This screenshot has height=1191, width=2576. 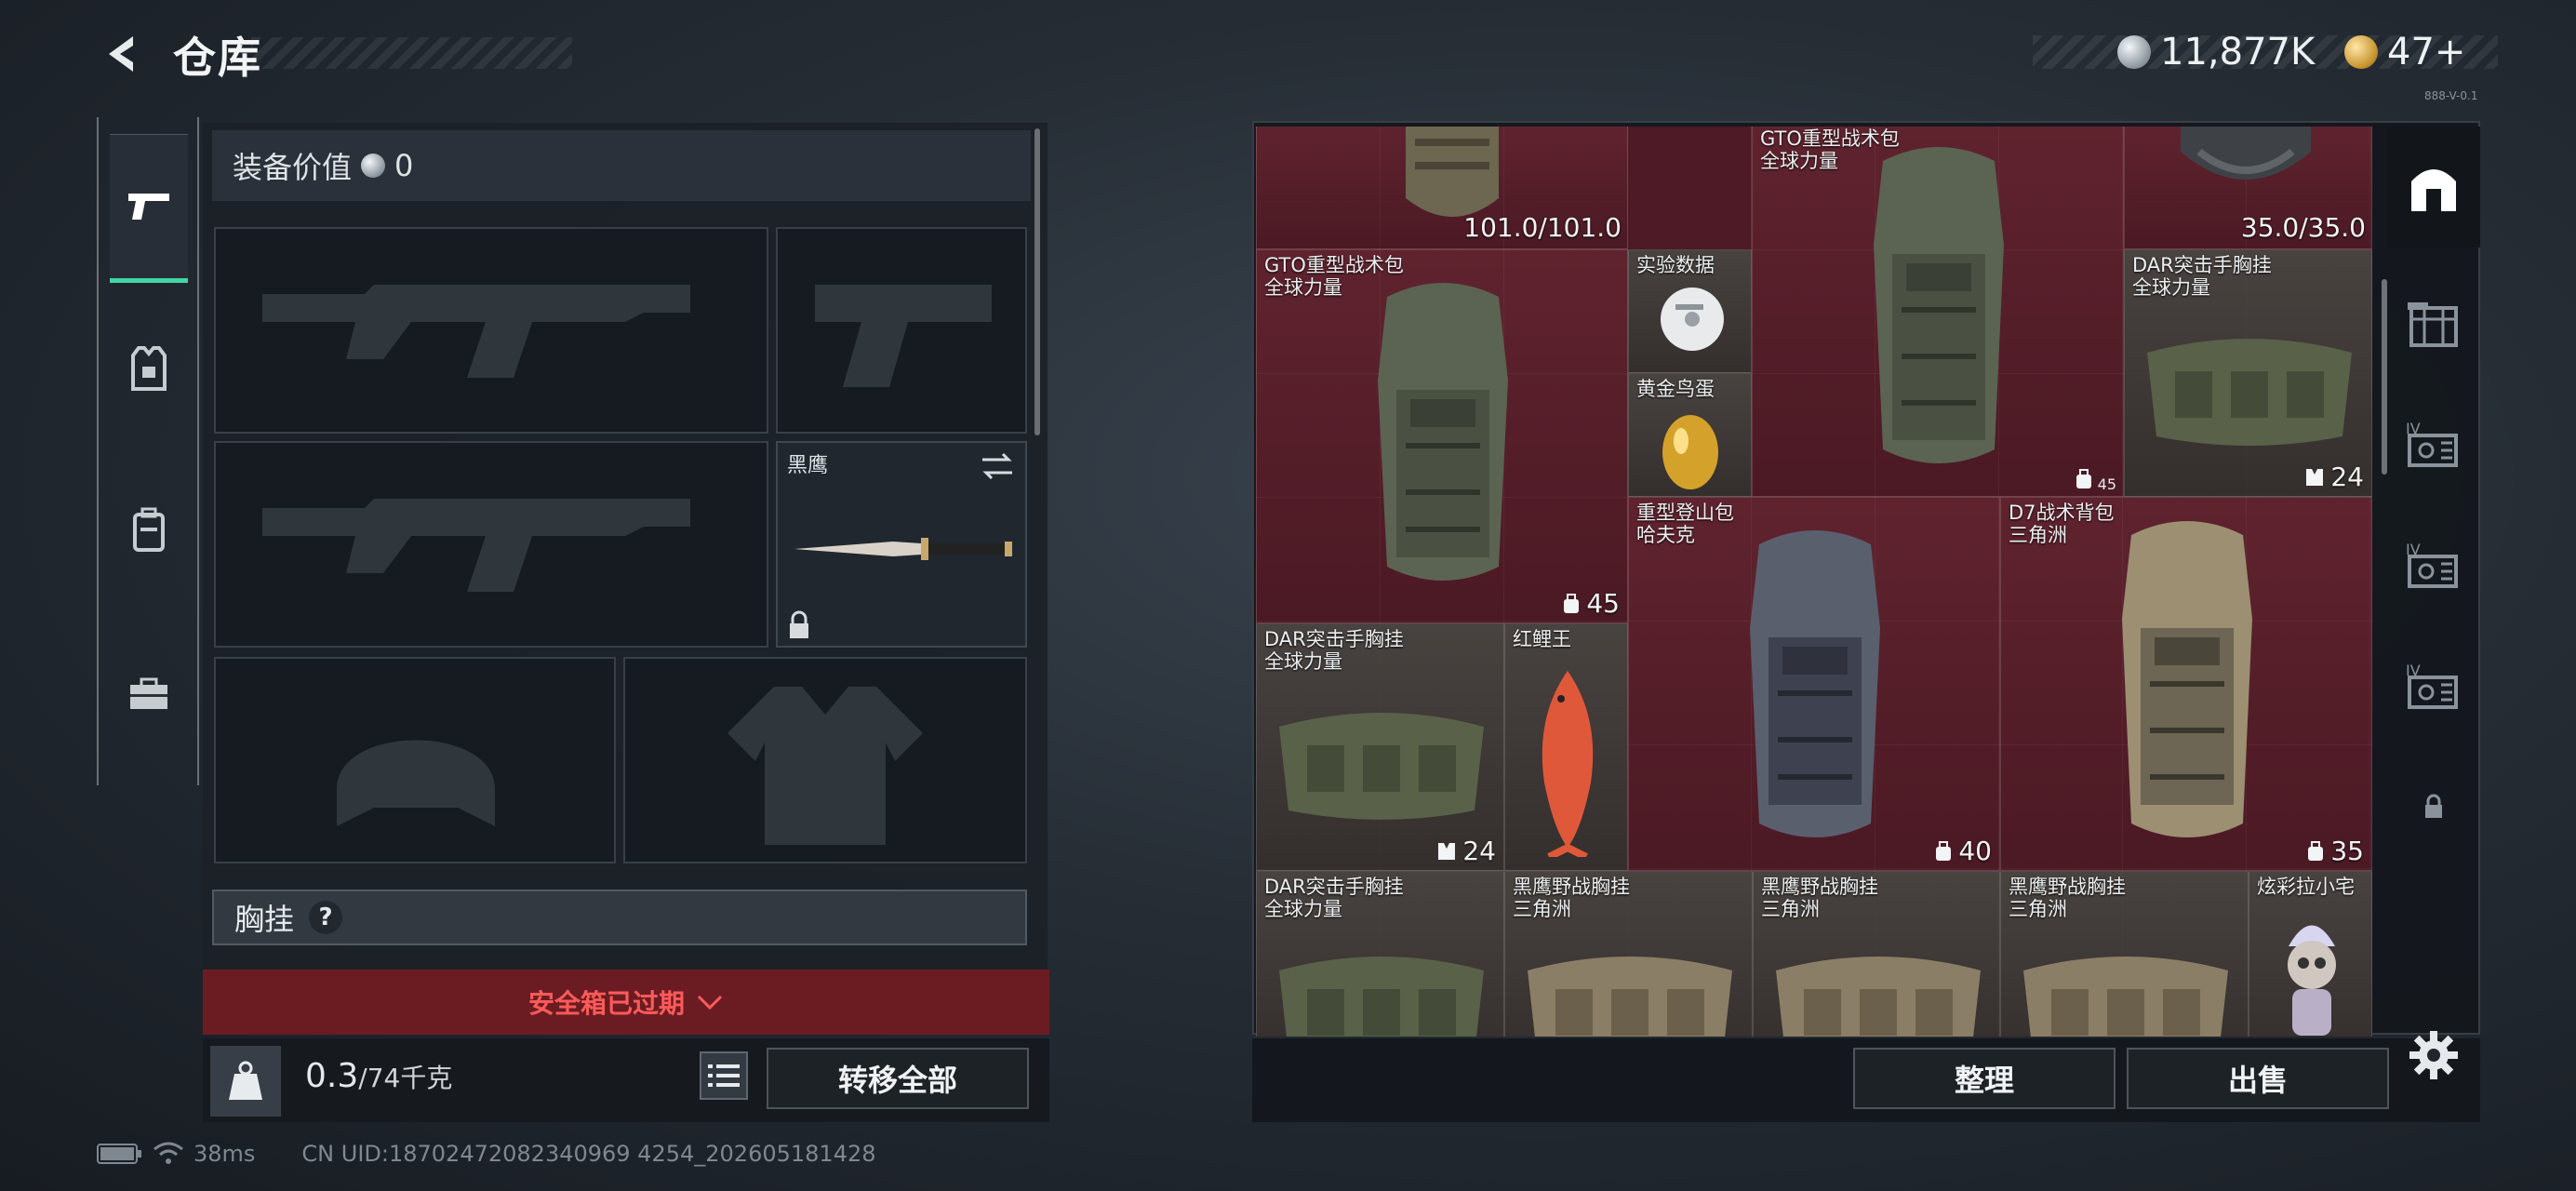 I want to click on stash-item-experiment-data: 实验数据, so click(x=1690, y=311).